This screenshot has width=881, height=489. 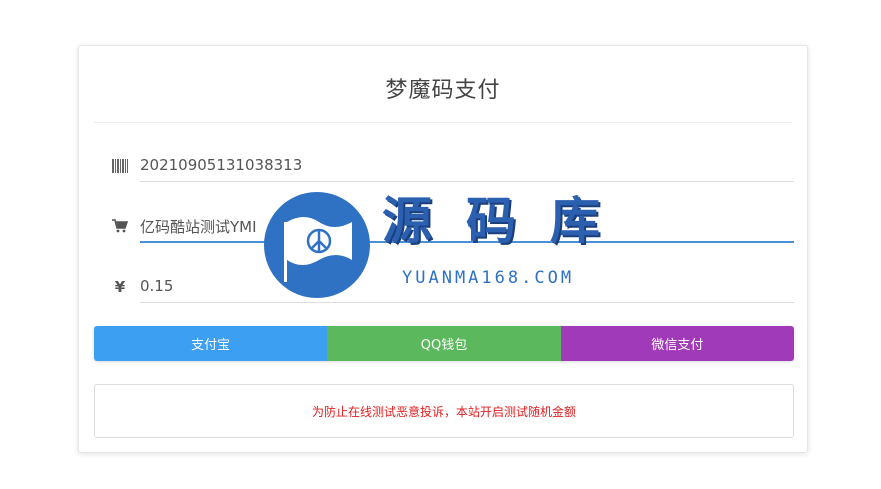 What do you see at coordinates (467, 302) in the screenshot?
I see `amount-underline` at bounding box center [467, 302].